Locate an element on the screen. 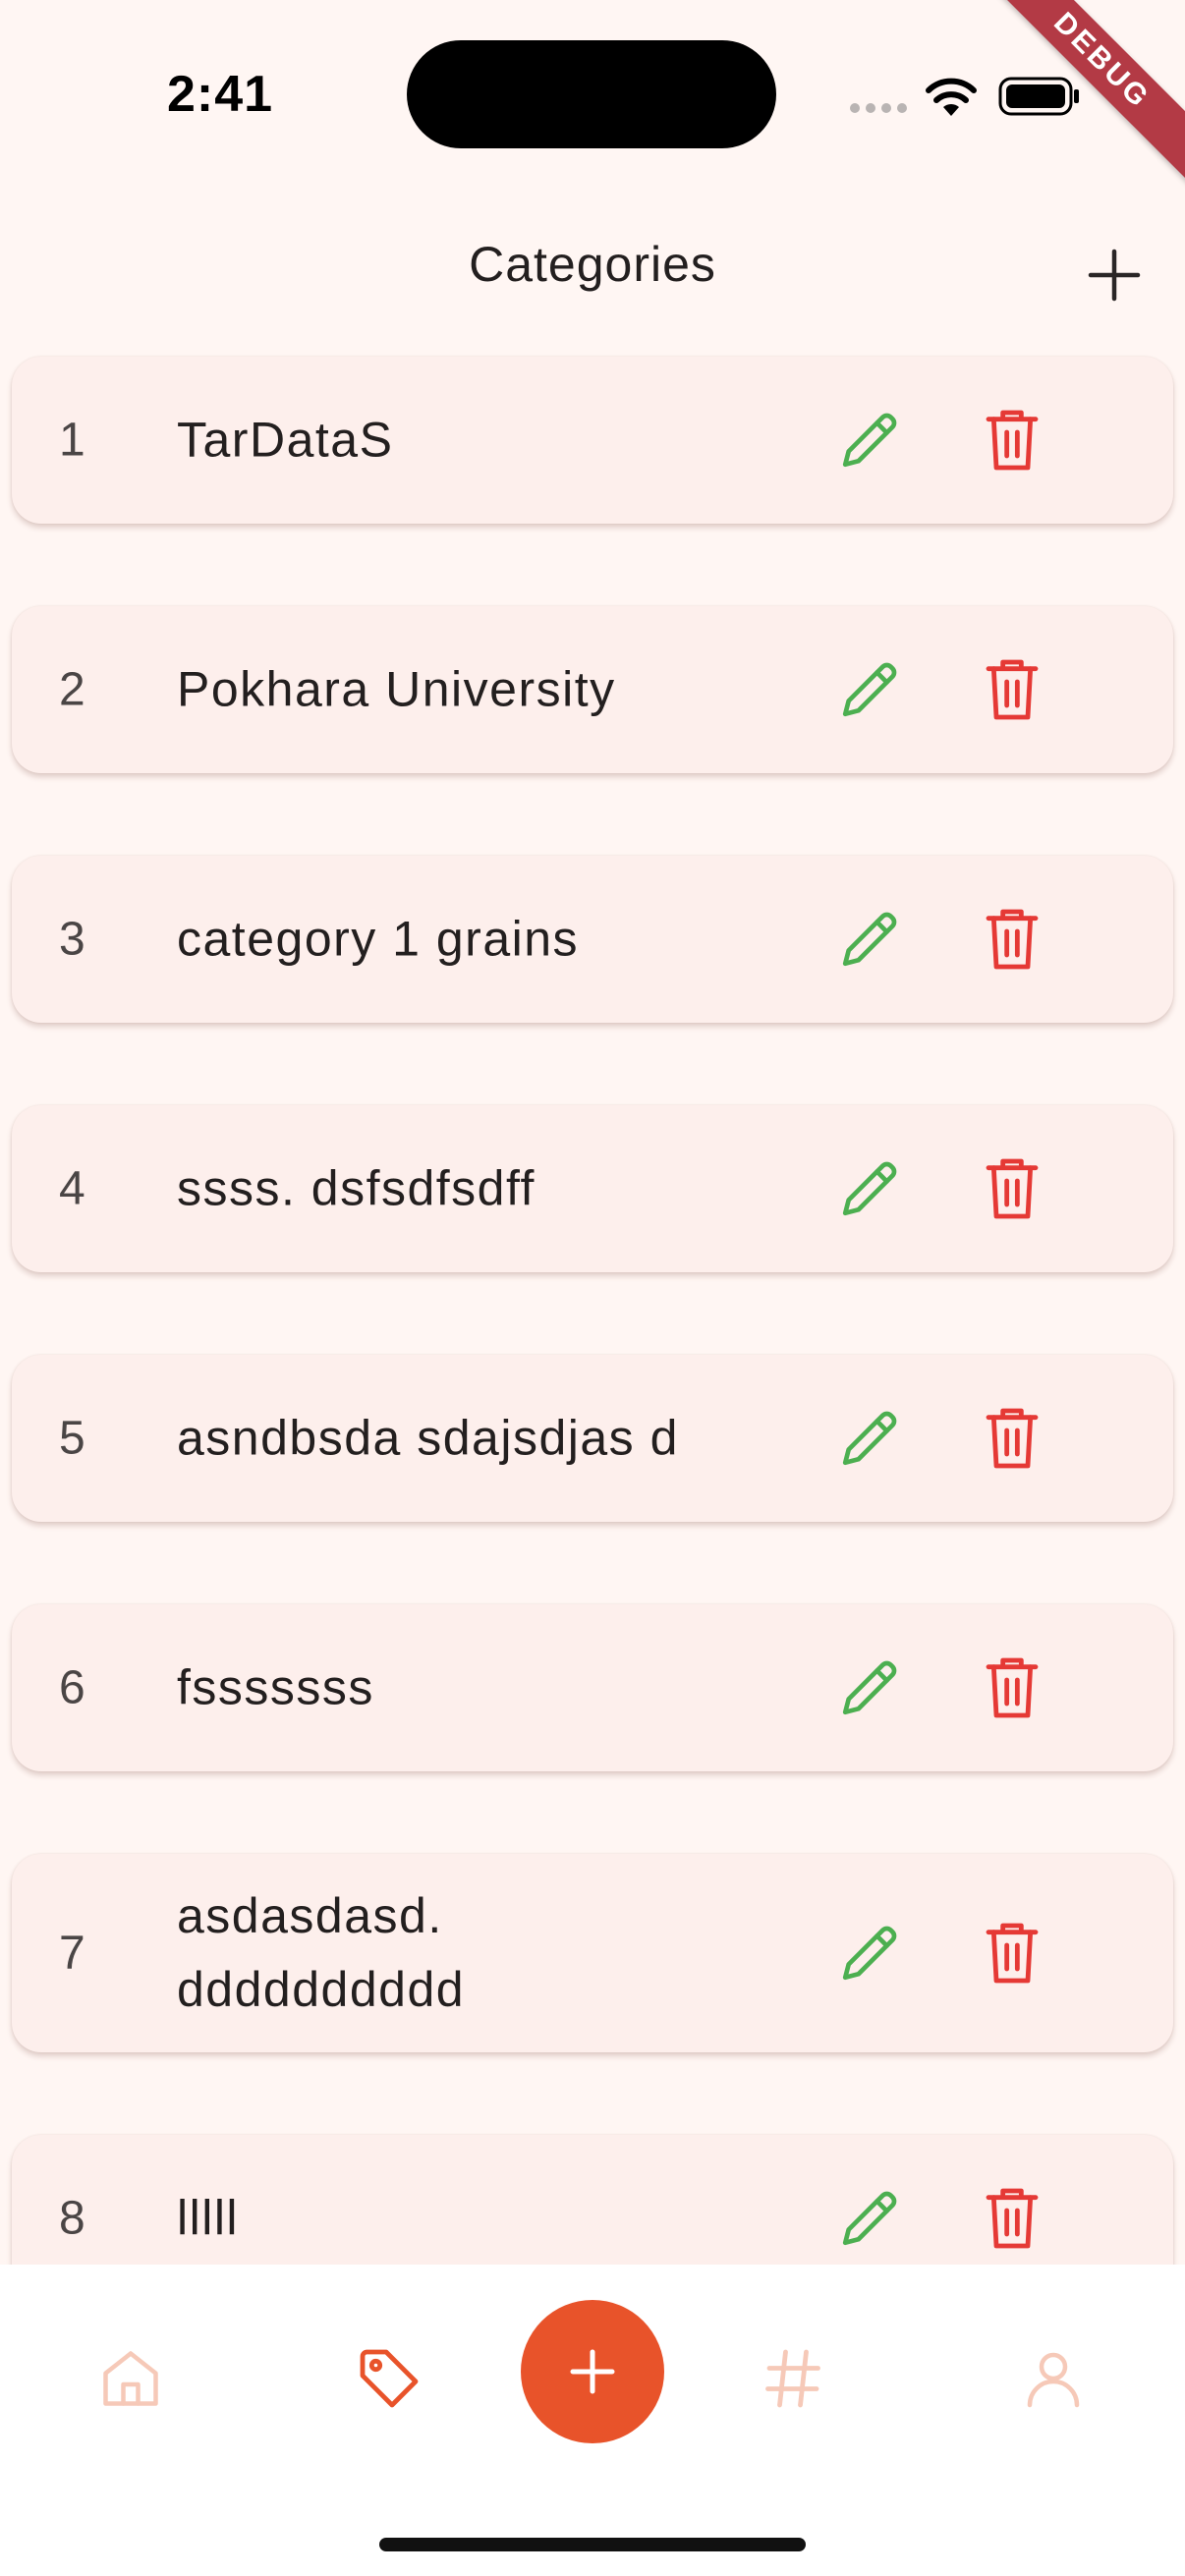 The width and height of the screenshot is (1185, 2576). status-bar: 2:41 DEBUG is located at coordinates (592, 96).